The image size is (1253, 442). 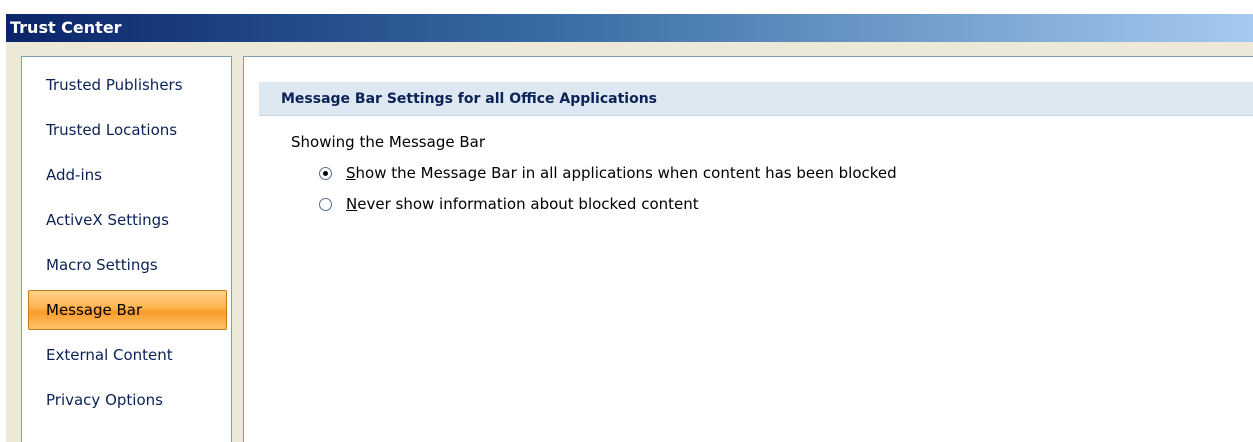 I want to click on sidebar-item-external-content: External Content, so click(x=127, y=355).